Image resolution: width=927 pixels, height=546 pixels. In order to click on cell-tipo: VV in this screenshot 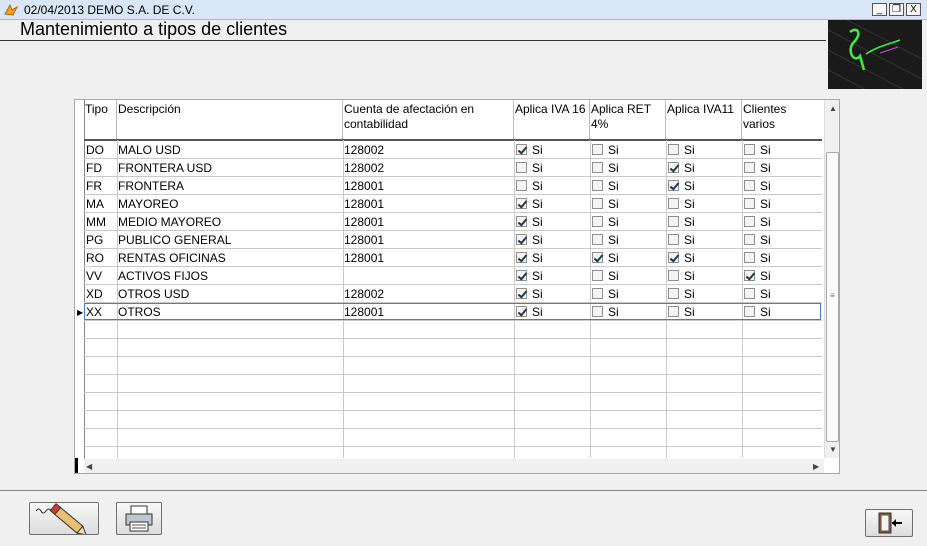, I will do `click(101, 277)`.